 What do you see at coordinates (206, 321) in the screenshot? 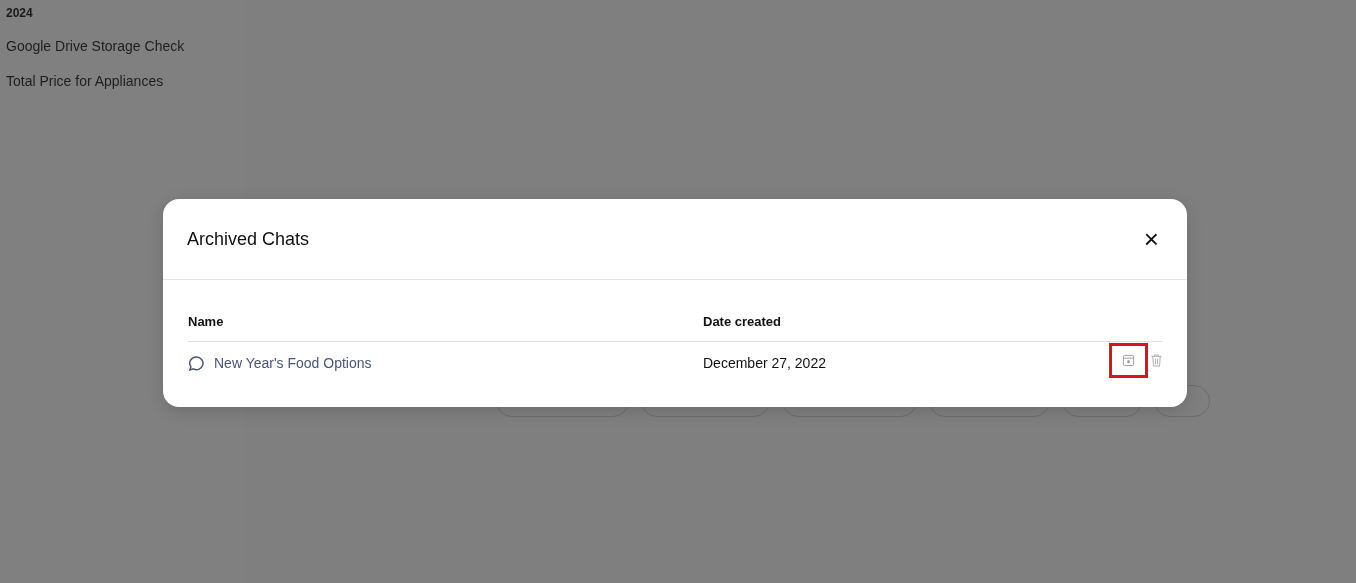
I see `column-header: Name` at bounding box center [206, 321].